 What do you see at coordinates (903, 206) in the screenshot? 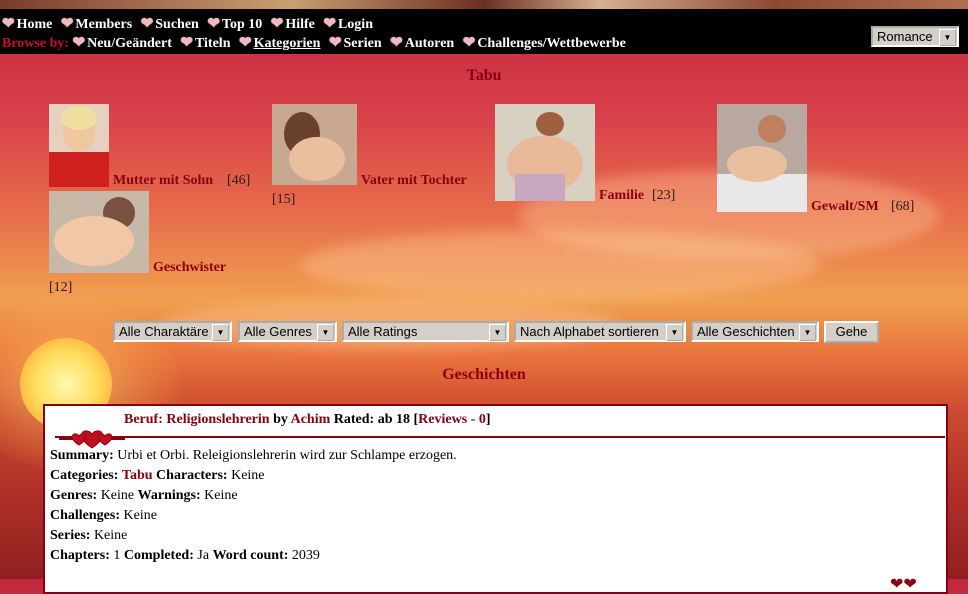
I see `category-count: [68]` at bounding box center [903, 206].